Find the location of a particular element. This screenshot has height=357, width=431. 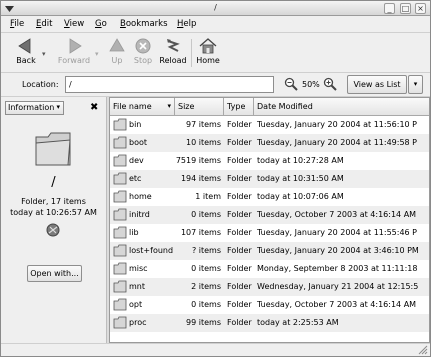

resize-grip-icon is located at coordinates (423, 350).